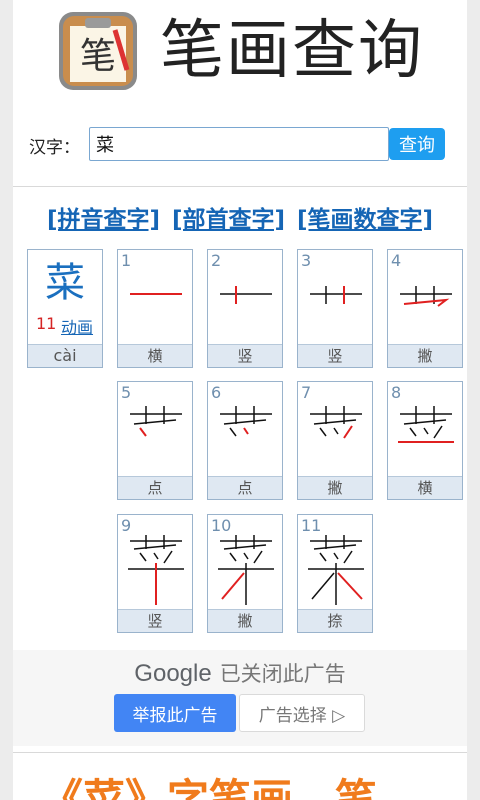 This screenshot has height=800, width=480. What do you see at coordinates (103, 220) in the screenshot?
I see `nav-link-pinyin: [拼音查字]` at bounding box center [103, 220].